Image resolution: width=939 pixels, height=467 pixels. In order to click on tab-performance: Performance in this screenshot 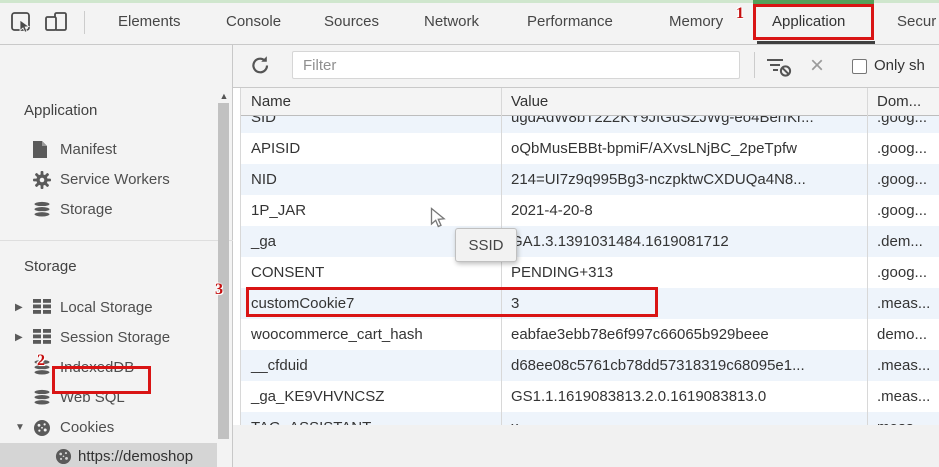, I will do `click(570, 22)`.